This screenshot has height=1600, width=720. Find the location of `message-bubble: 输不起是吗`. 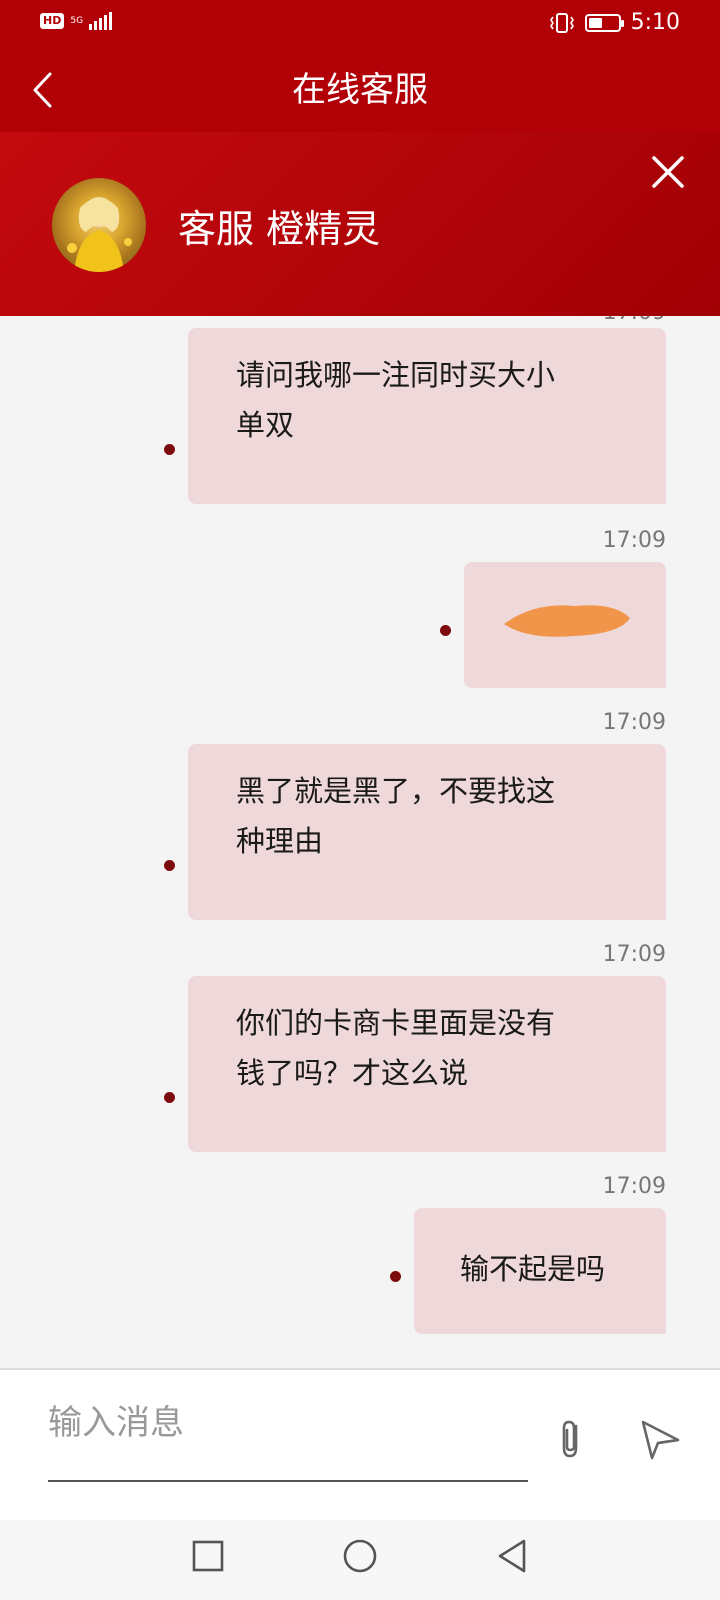

message-bubble: 输不起是吗 is located at coordinates (540, 1271).